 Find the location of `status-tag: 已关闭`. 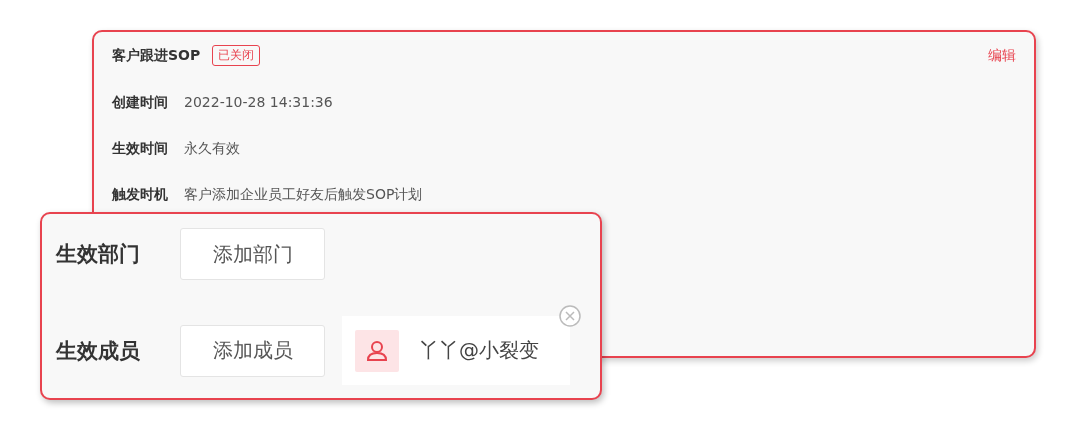

status-tag: 已关闭 is located at coordinates (236, 55).